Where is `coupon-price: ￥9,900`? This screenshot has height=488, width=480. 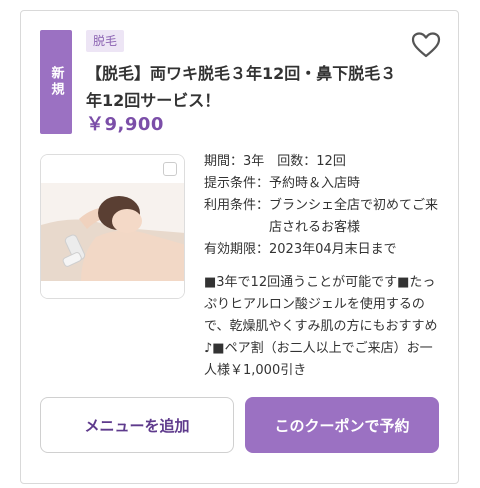 coupon-price: ￥9,900 is located at coordinates (125, 124).